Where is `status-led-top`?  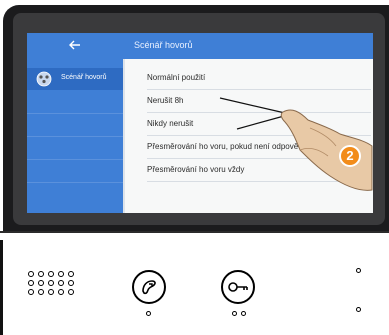
status-led-top is located at coordinates (358, 270).